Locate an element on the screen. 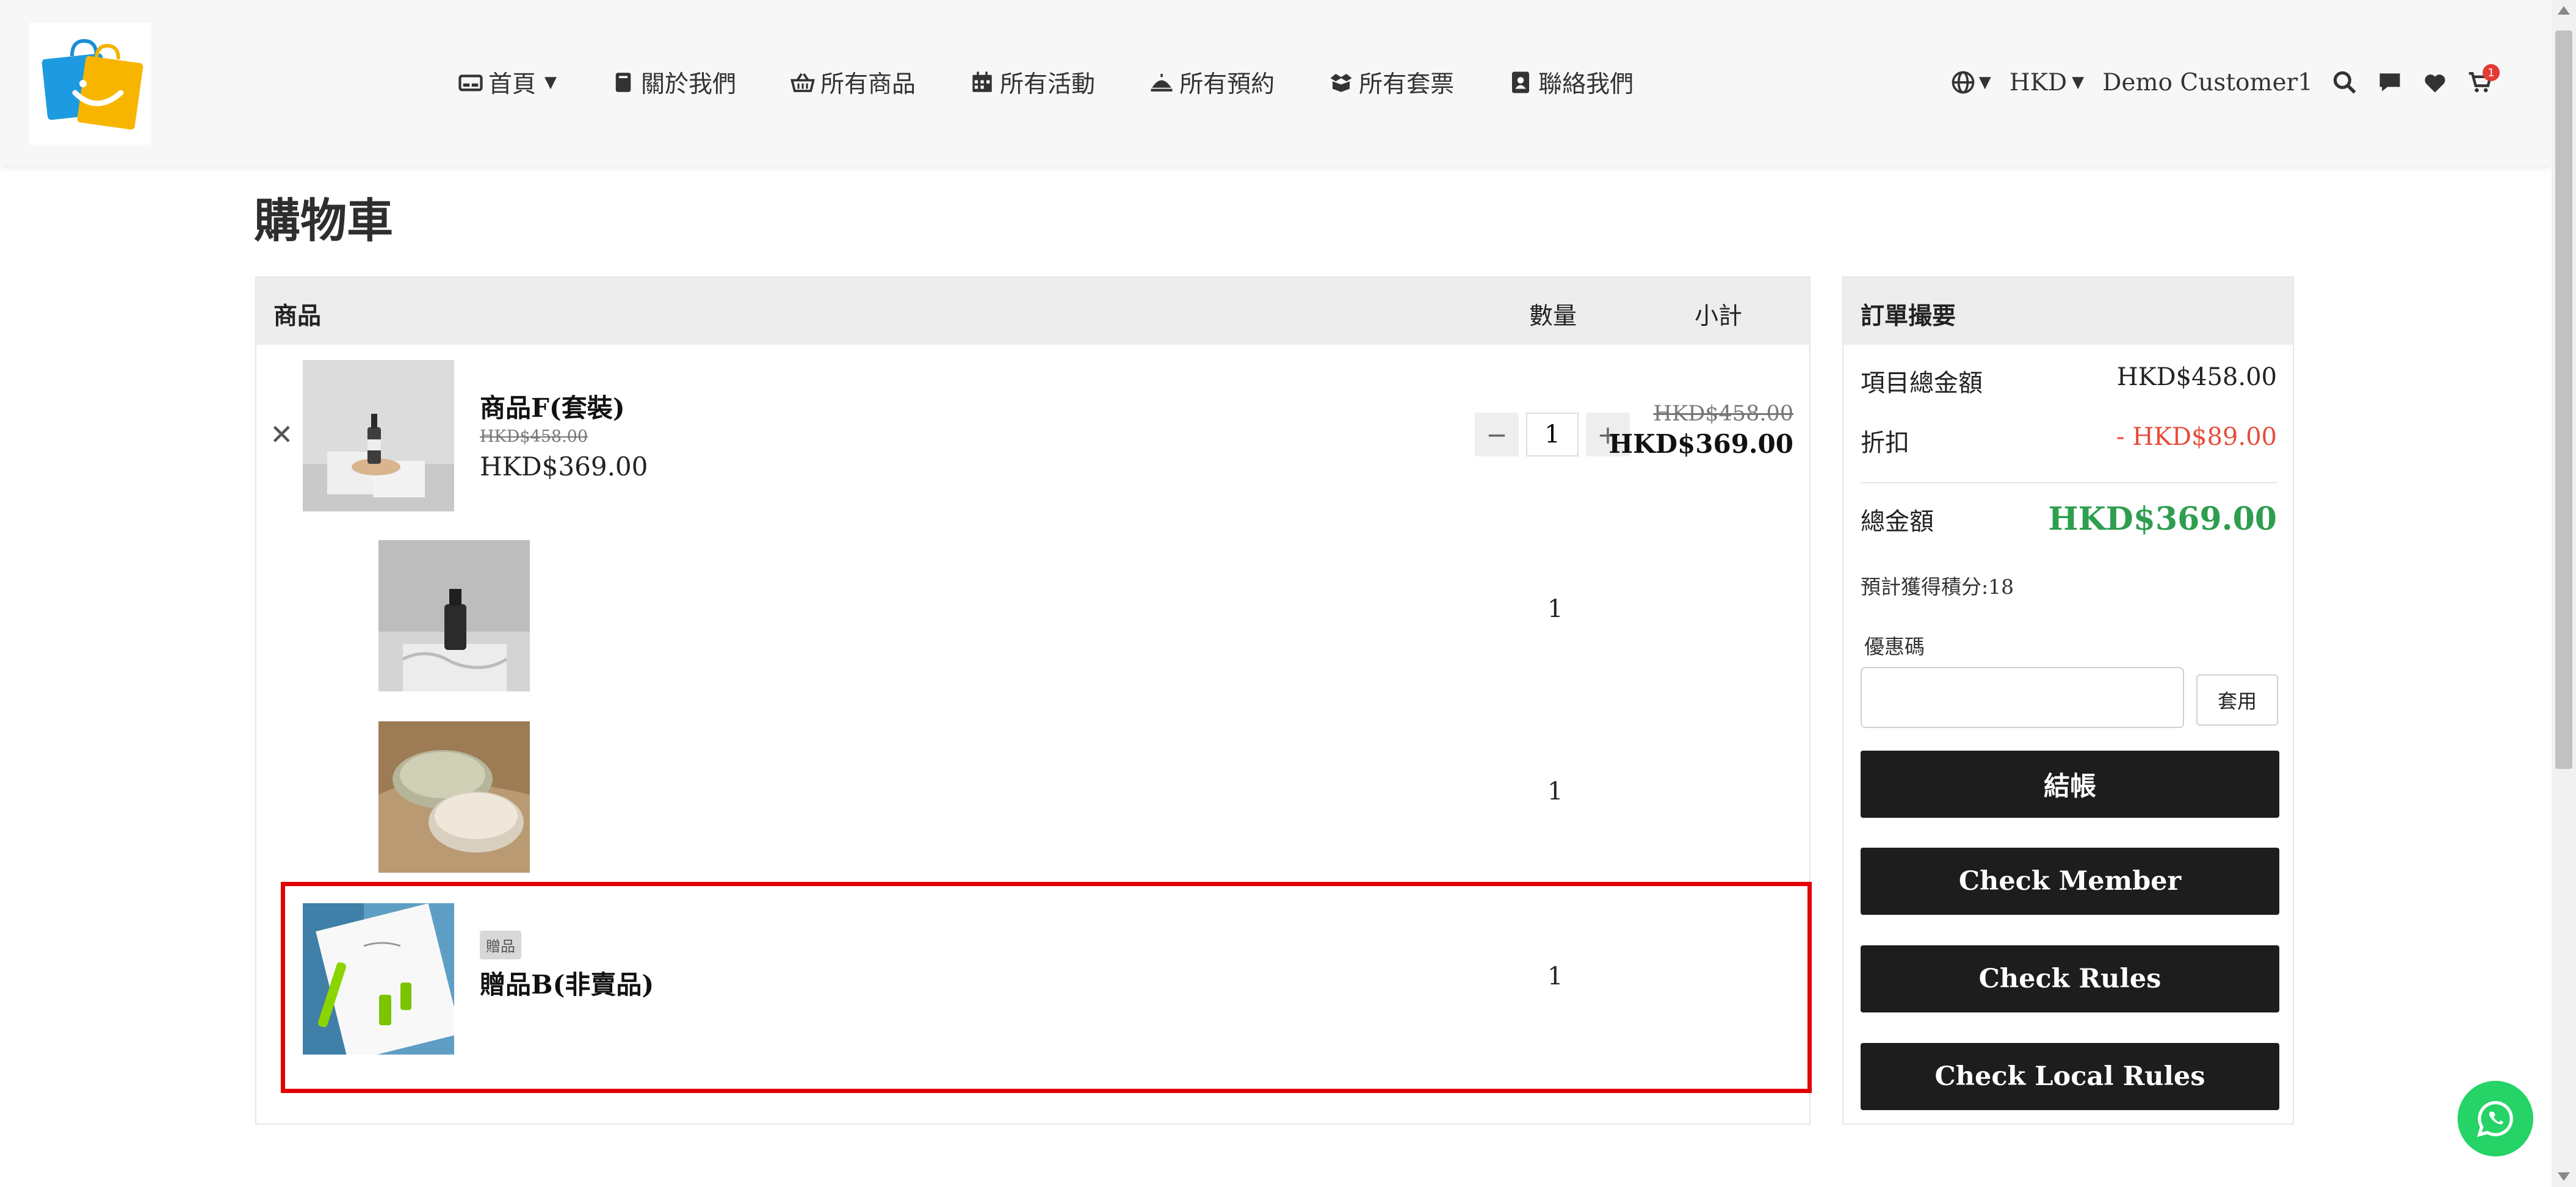 Image resolution: width=2576 pixels, height=1187 pixels. product-name: 商品F(套裝) is located at coordinates (552, 406).